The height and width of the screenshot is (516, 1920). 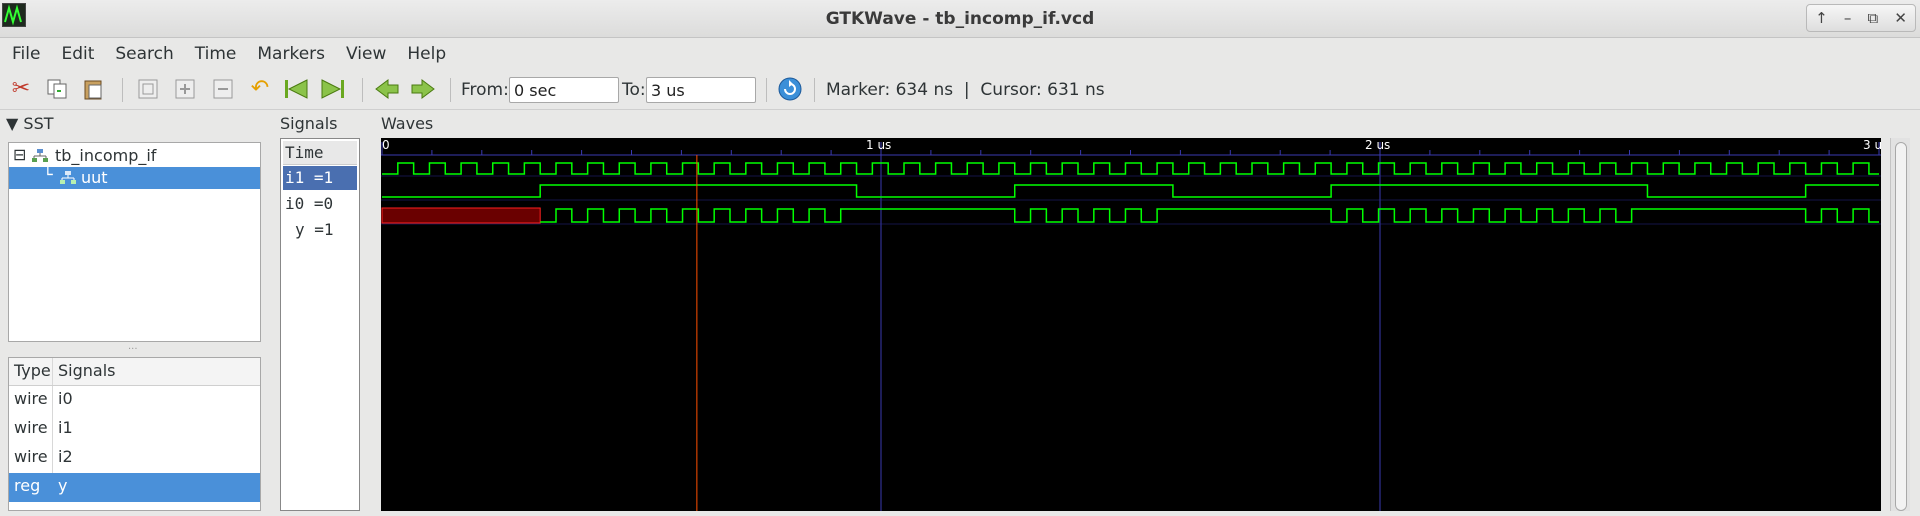 What do you see at coordinates (19, 154) in the screenshot?
I see `collapse-expander-icon: ⊟` at bounding box center [19, 154].